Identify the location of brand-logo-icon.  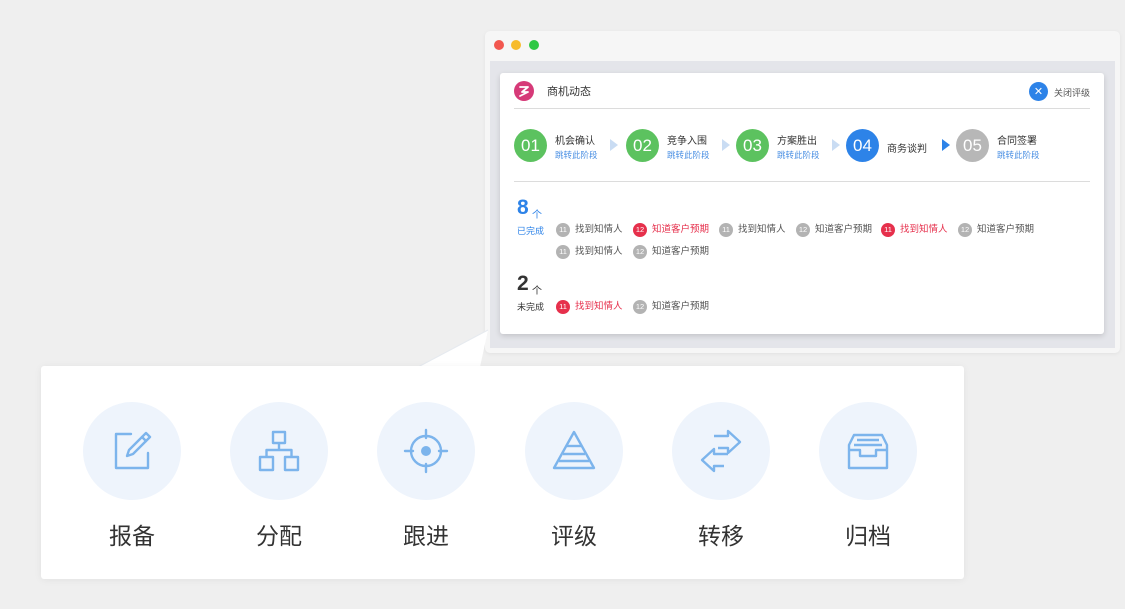
(524, 91).